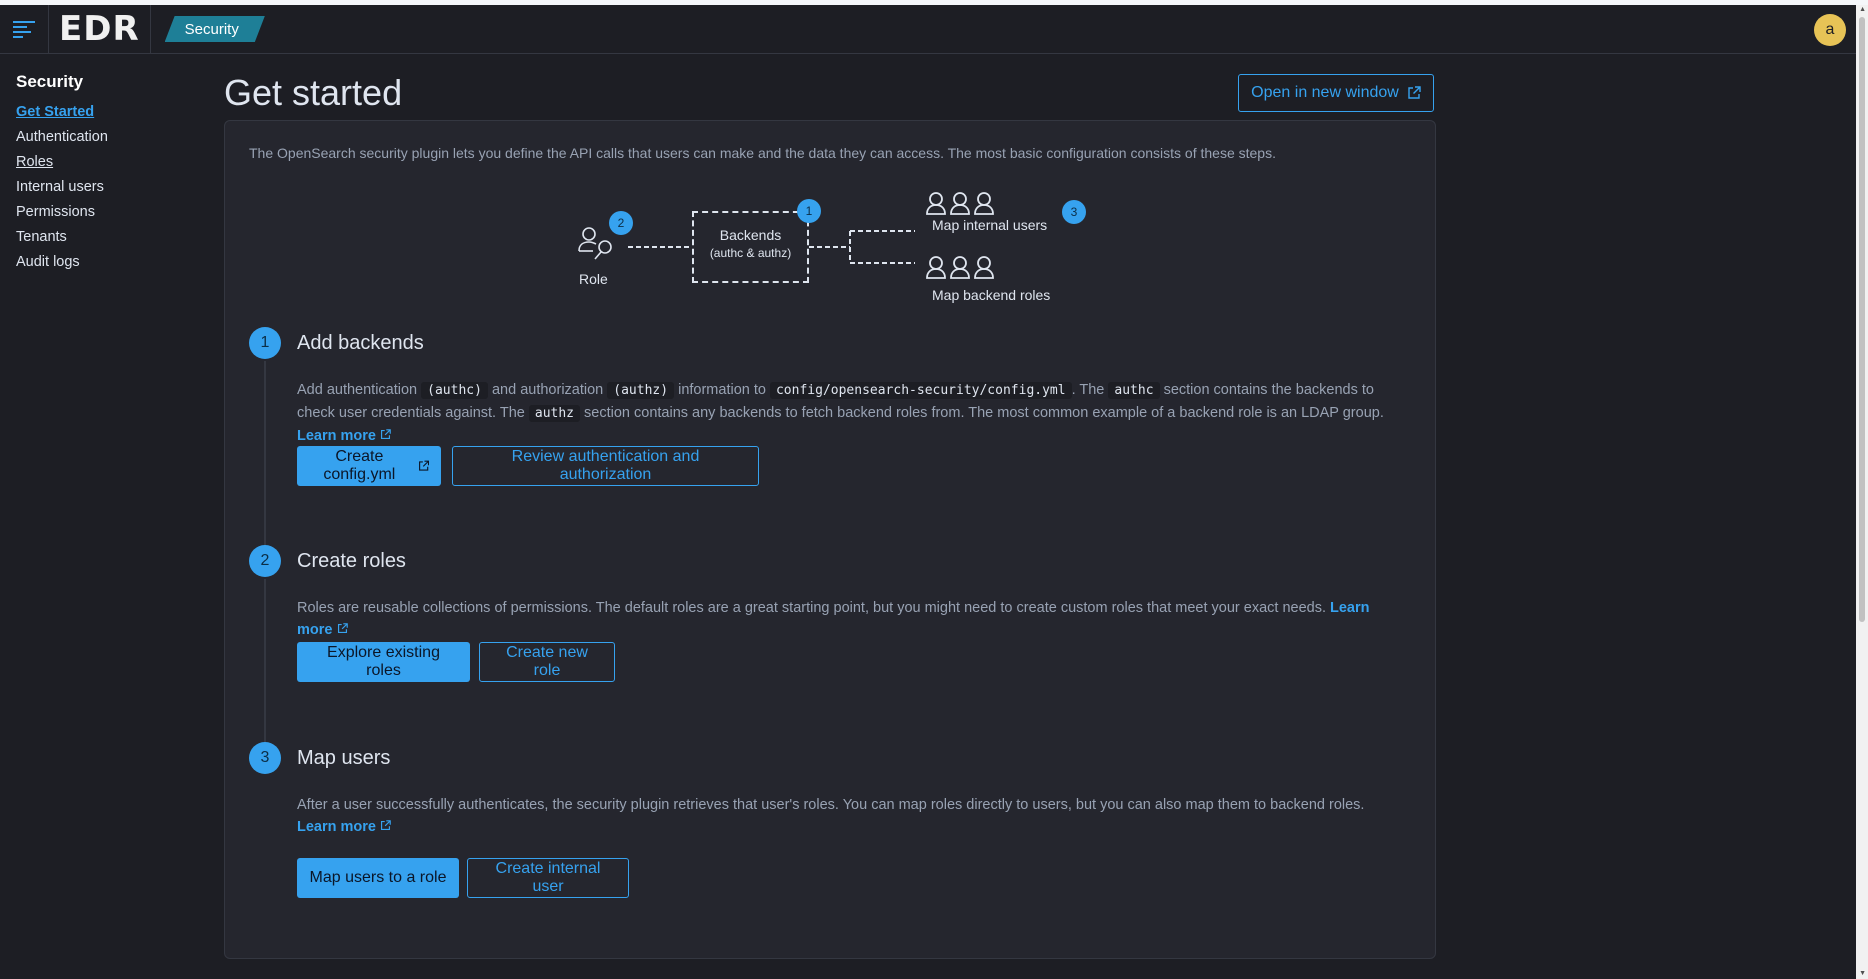 The width and height of the screenshot is (1868, 979). I want to click on step-2-title: Create roles, so click(351, 561).